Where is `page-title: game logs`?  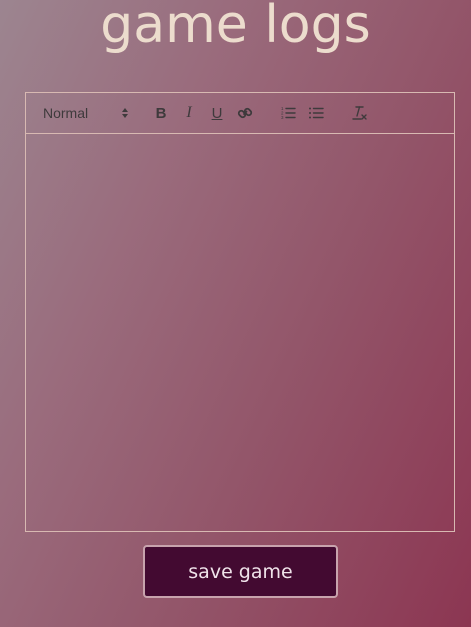
page-title: game logs is located at coordinates (235, 27).